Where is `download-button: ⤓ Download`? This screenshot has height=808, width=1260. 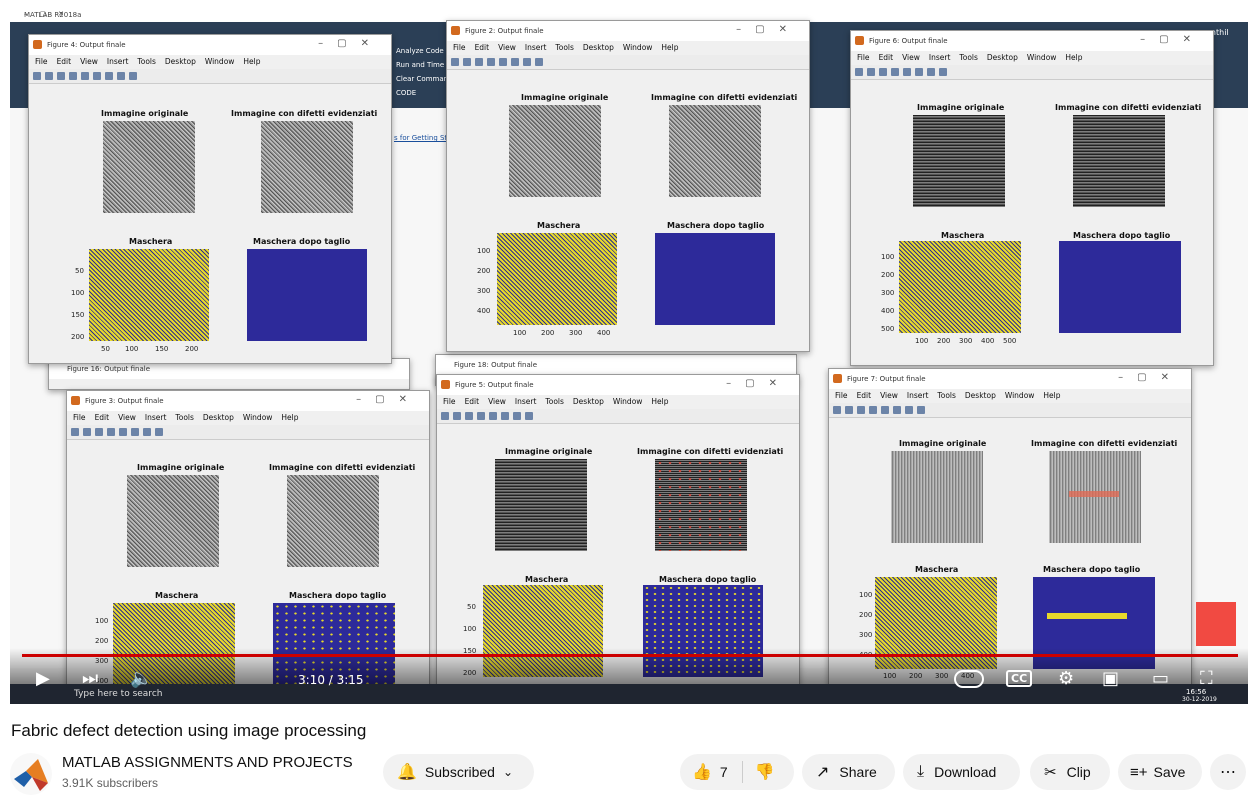
download-button: ⤓ Download is located at coordinates (961, 772).